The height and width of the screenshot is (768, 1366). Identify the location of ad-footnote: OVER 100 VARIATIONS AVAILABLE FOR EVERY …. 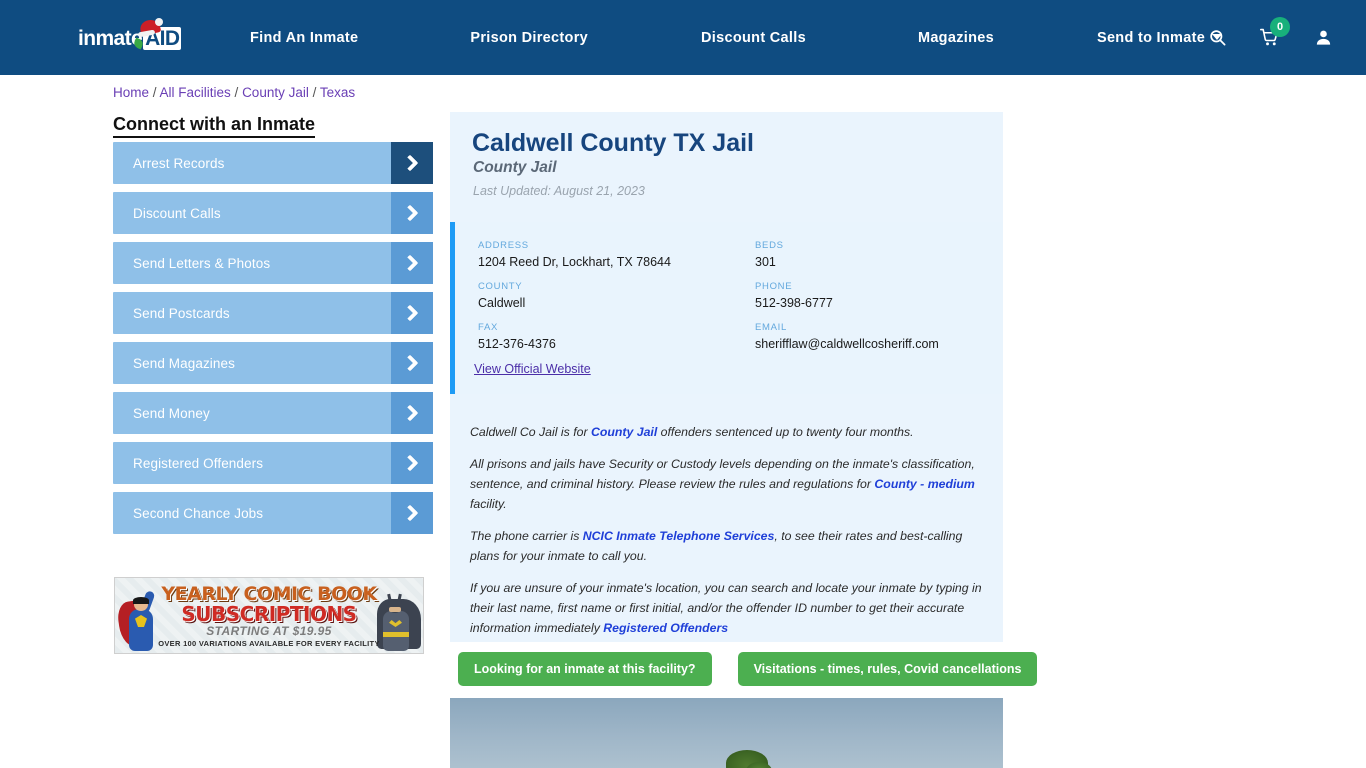
(269, 643).